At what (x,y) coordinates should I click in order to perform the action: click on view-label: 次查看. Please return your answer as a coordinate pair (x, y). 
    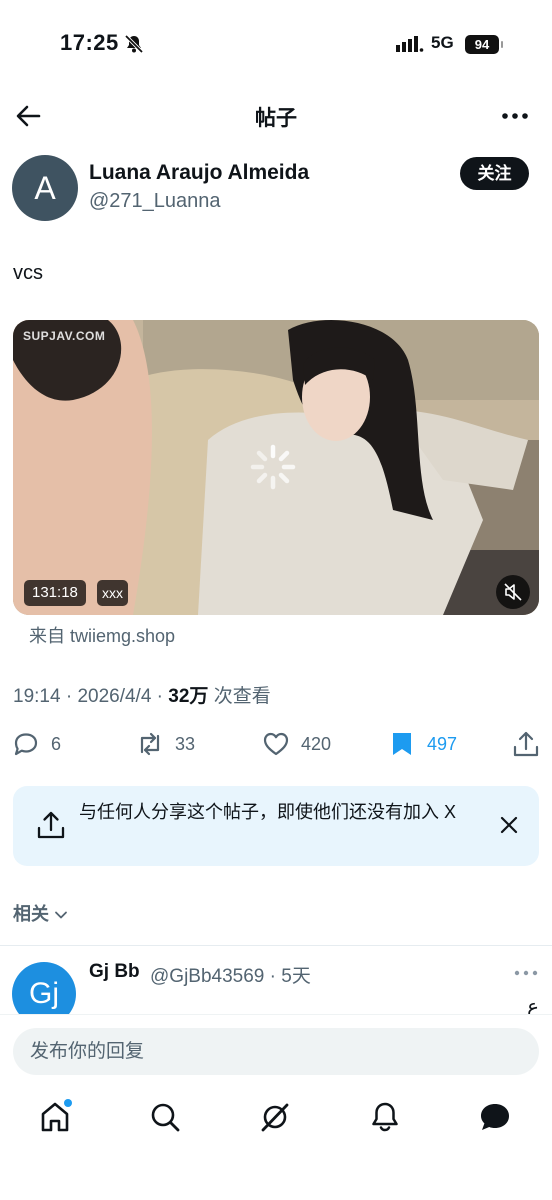
    Looking at the image, I should click on (242, 696).